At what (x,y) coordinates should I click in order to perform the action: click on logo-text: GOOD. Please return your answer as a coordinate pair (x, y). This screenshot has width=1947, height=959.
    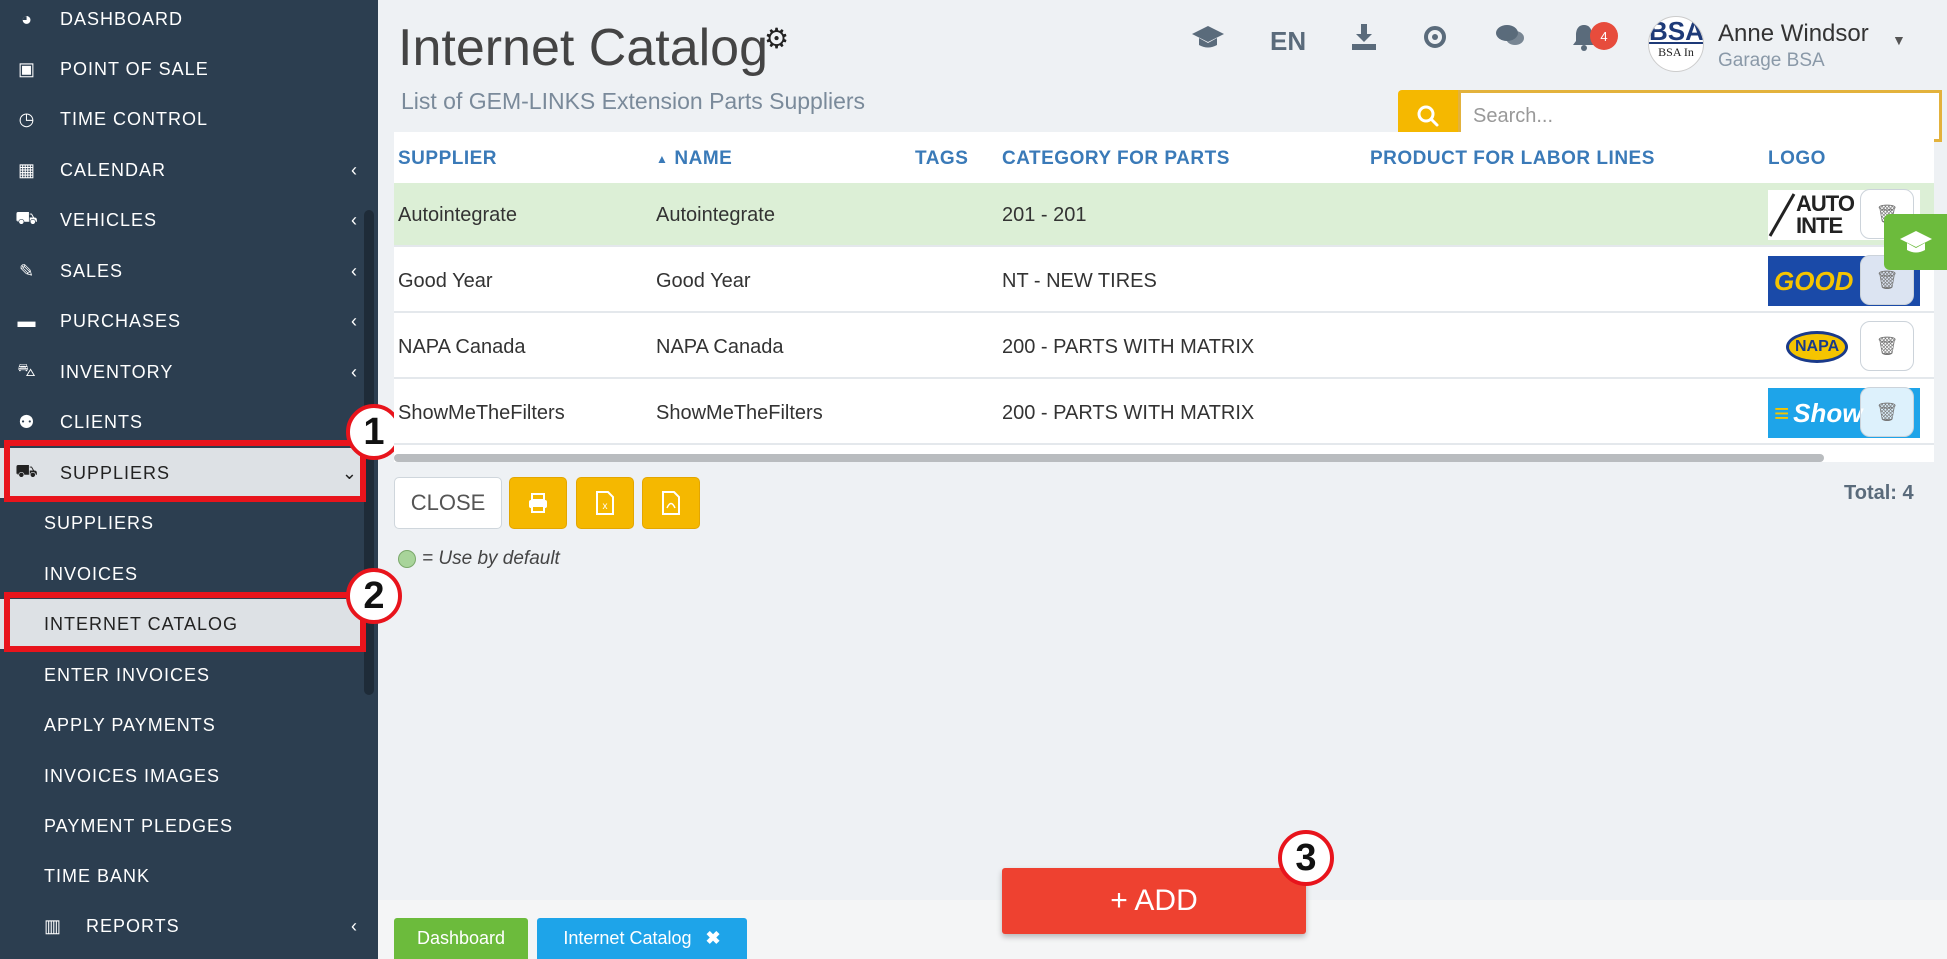
    Looking at the image, I should click on (1814, 280).